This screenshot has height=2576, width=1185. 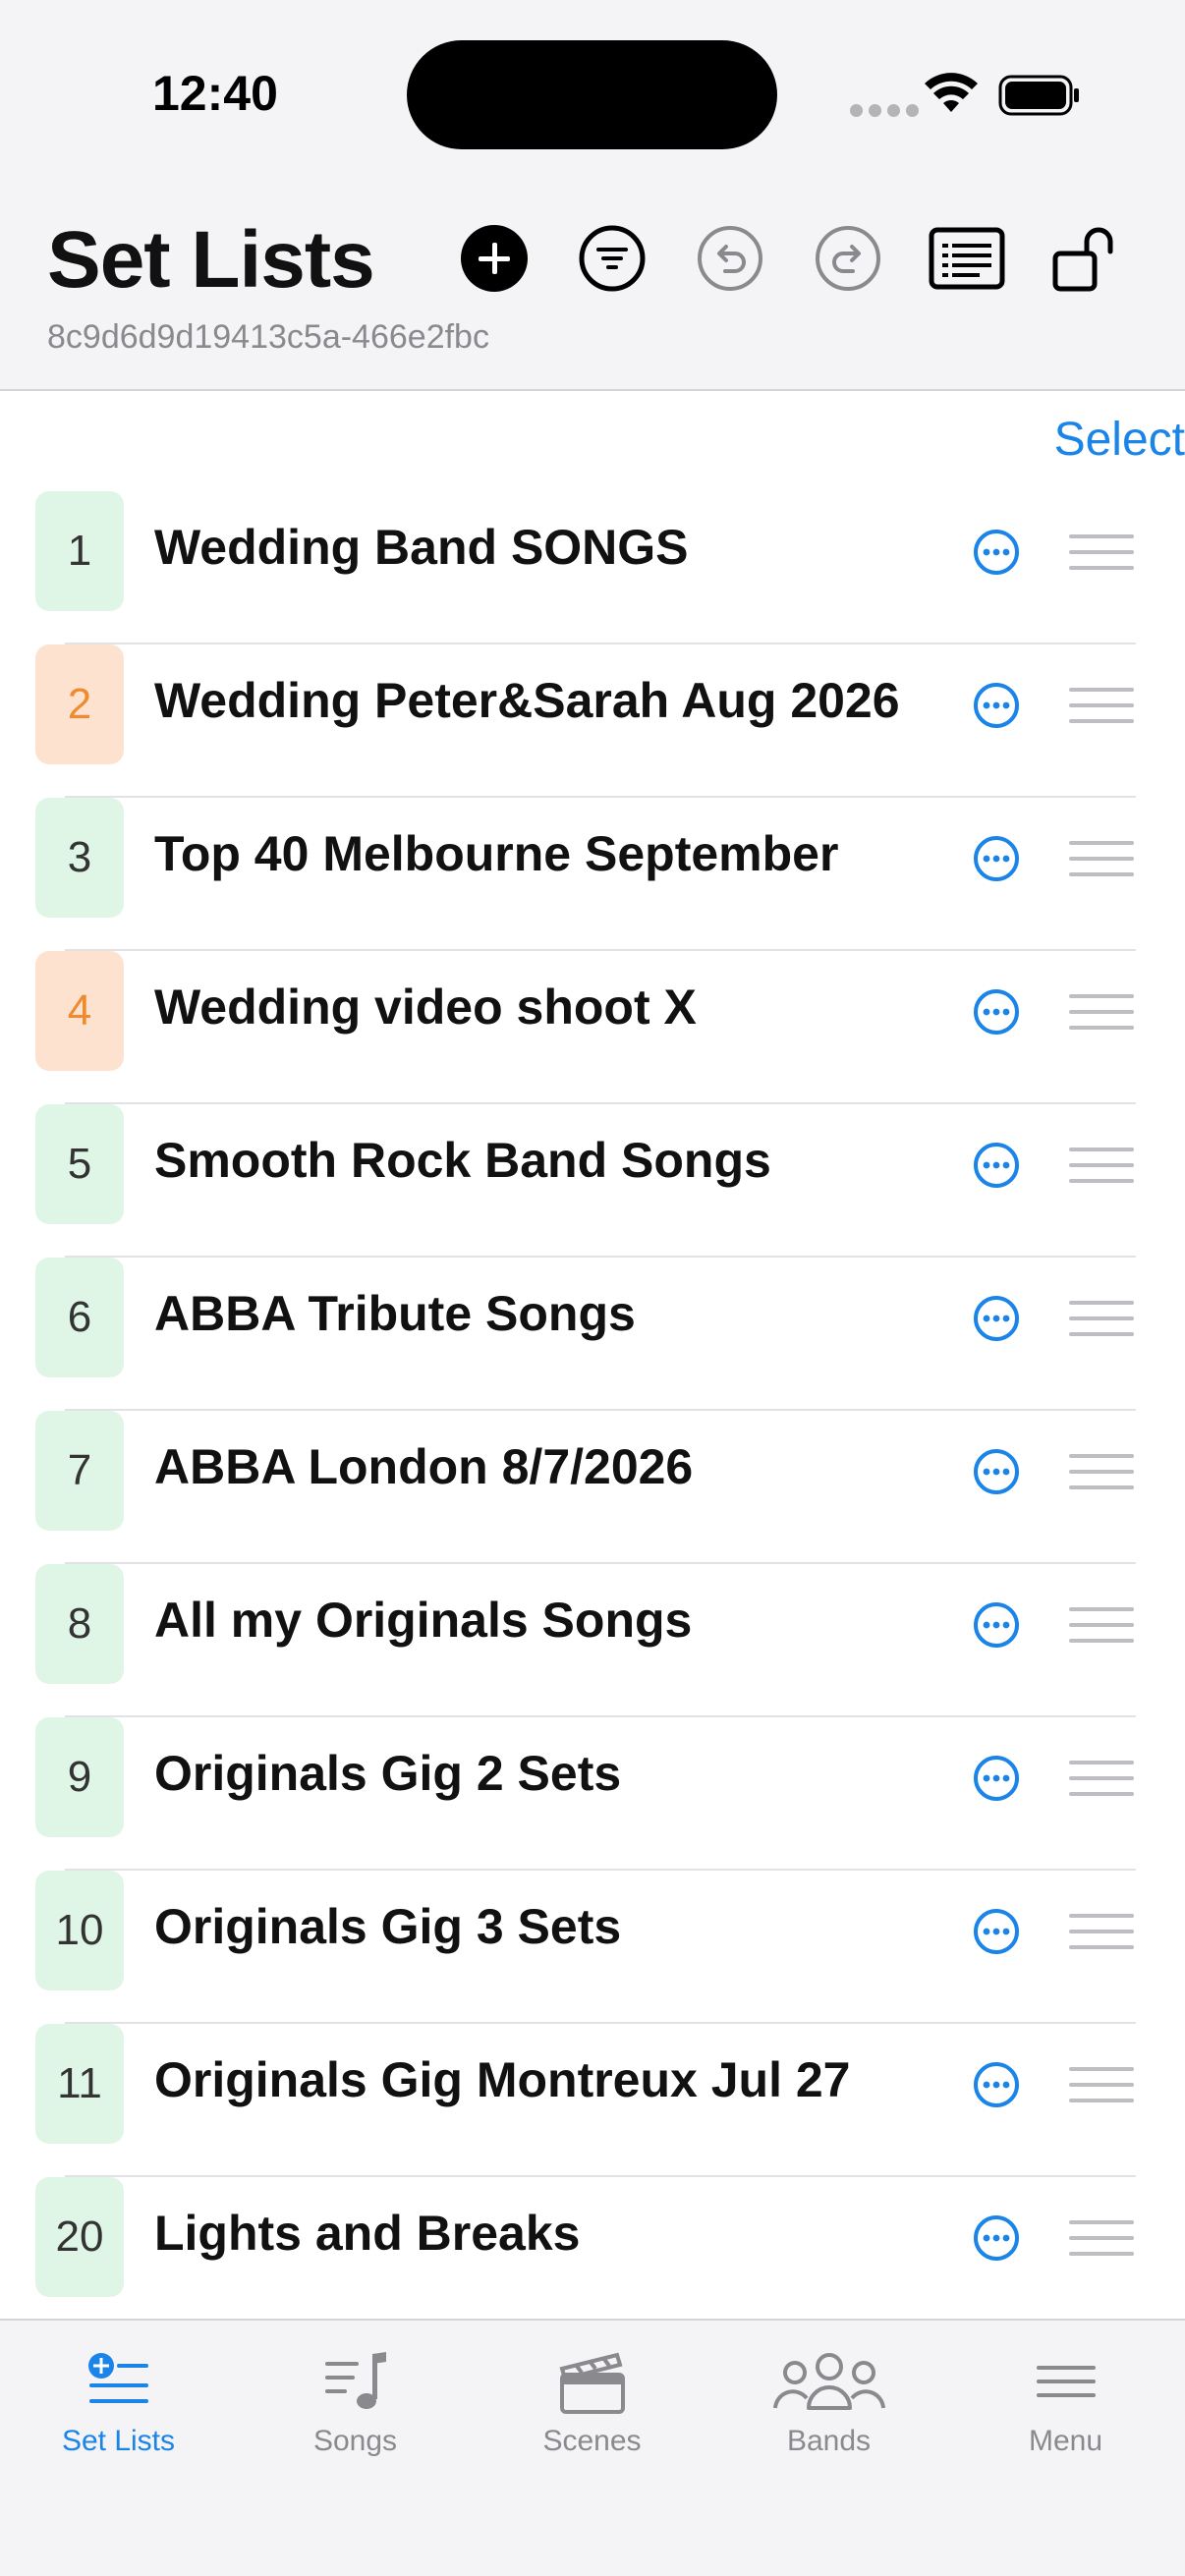 I want to click on setlist-number-badge: 7, so click(x=80, y=1471).